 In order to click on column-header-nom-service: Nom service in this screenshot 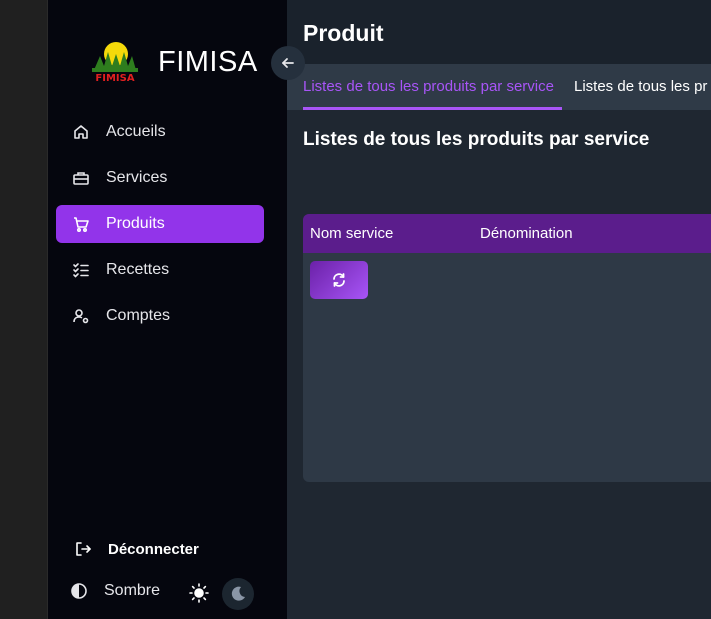, I will do `click(351, 233)`.